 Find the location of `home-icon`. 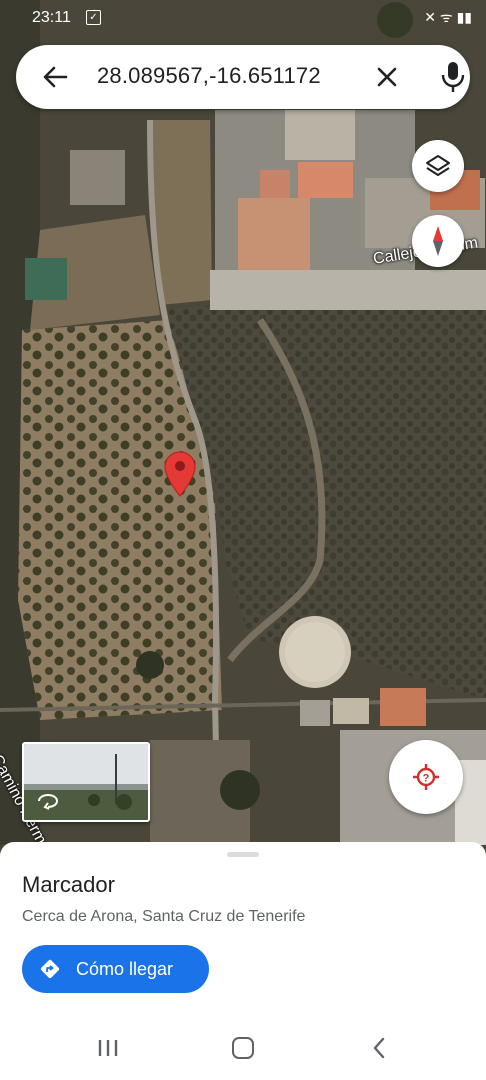

home-icon is located at coordinates (243, 1048).